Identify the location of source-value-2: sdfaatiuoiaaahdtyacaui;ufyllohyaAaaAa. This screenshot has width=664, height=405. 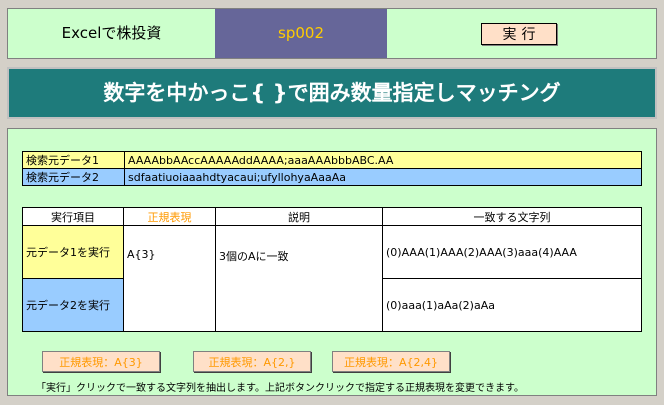
(383, 177).